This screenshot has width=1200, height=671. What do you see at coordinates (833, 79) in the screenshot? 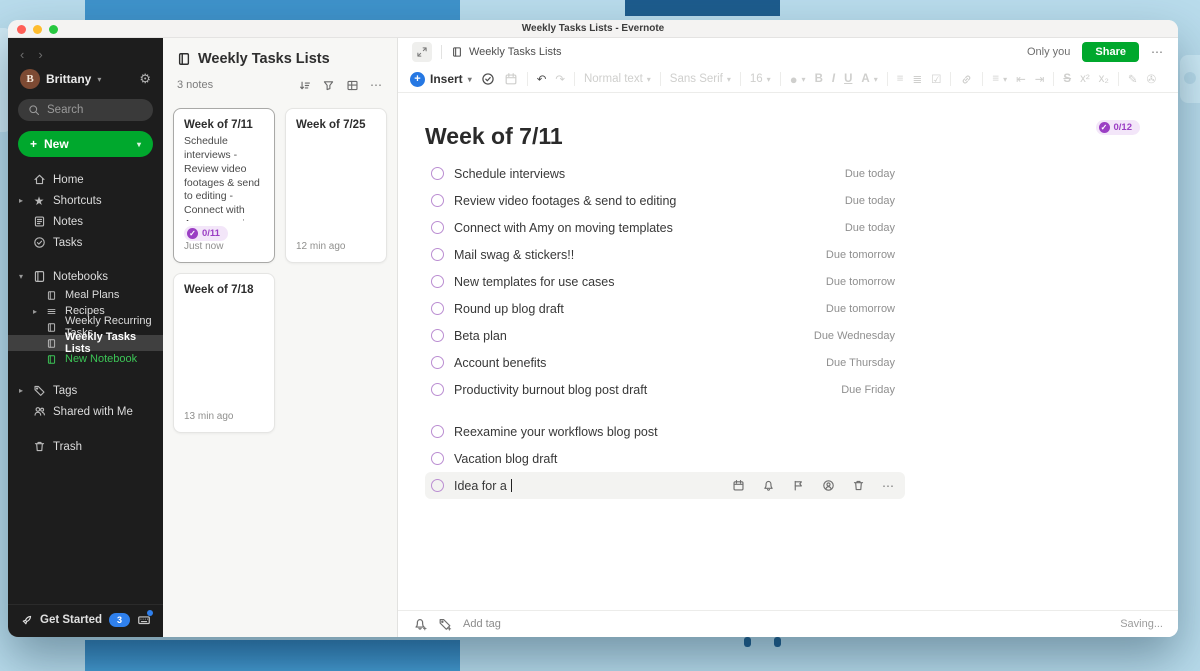
I see `italic-icon: I` at bounding box center [833, 79].